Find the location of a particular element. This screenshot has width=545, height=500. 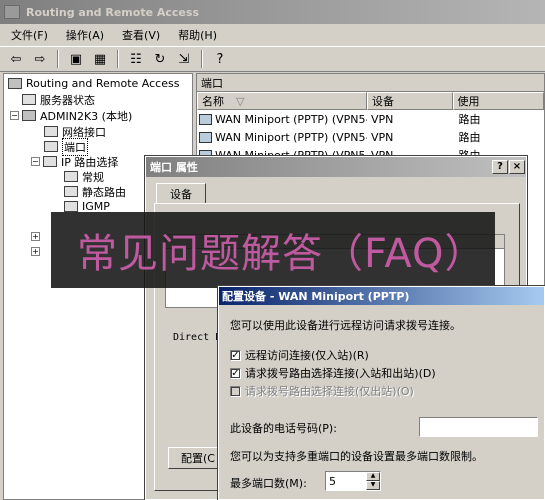

tree-item-server-status: 服务器状态 is located at coordinates (58, 99).